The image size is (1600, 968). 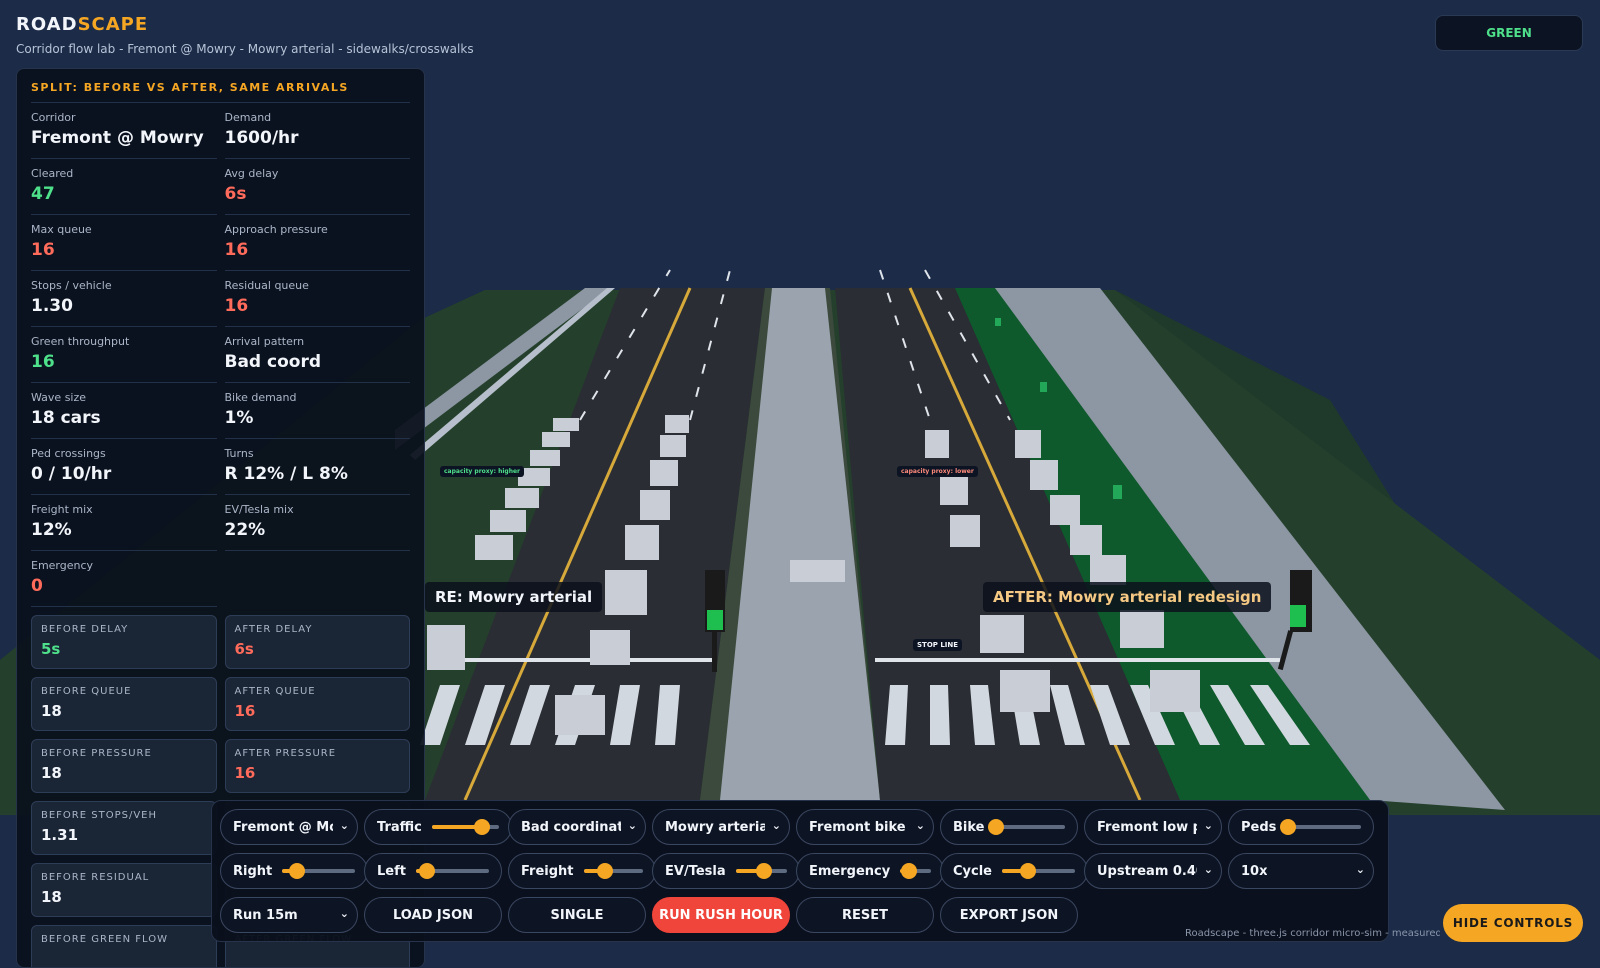 What do you see at coordinates (938, 645) in the screenshot?
I see `stop-line-label: STOP LINE` at bounding box center [938, 645].